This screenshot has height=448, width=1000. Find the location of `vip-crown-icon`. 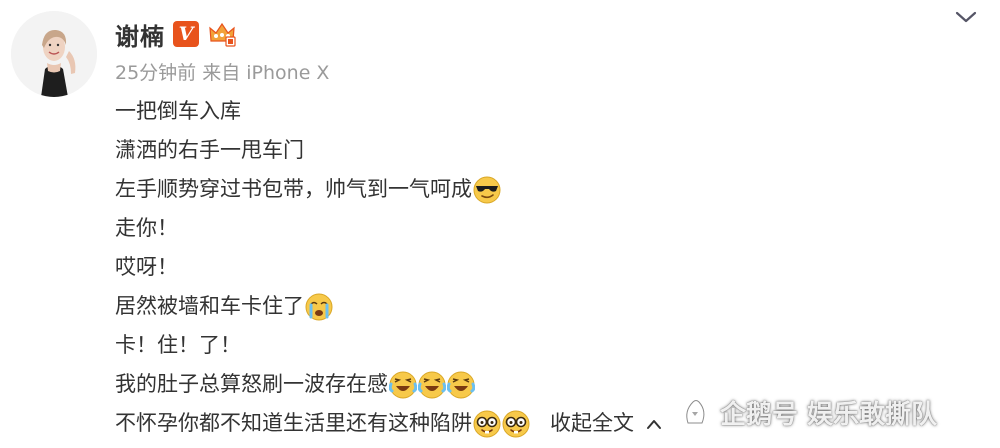

vip-crown-icon is located at coordinates (222, 34).